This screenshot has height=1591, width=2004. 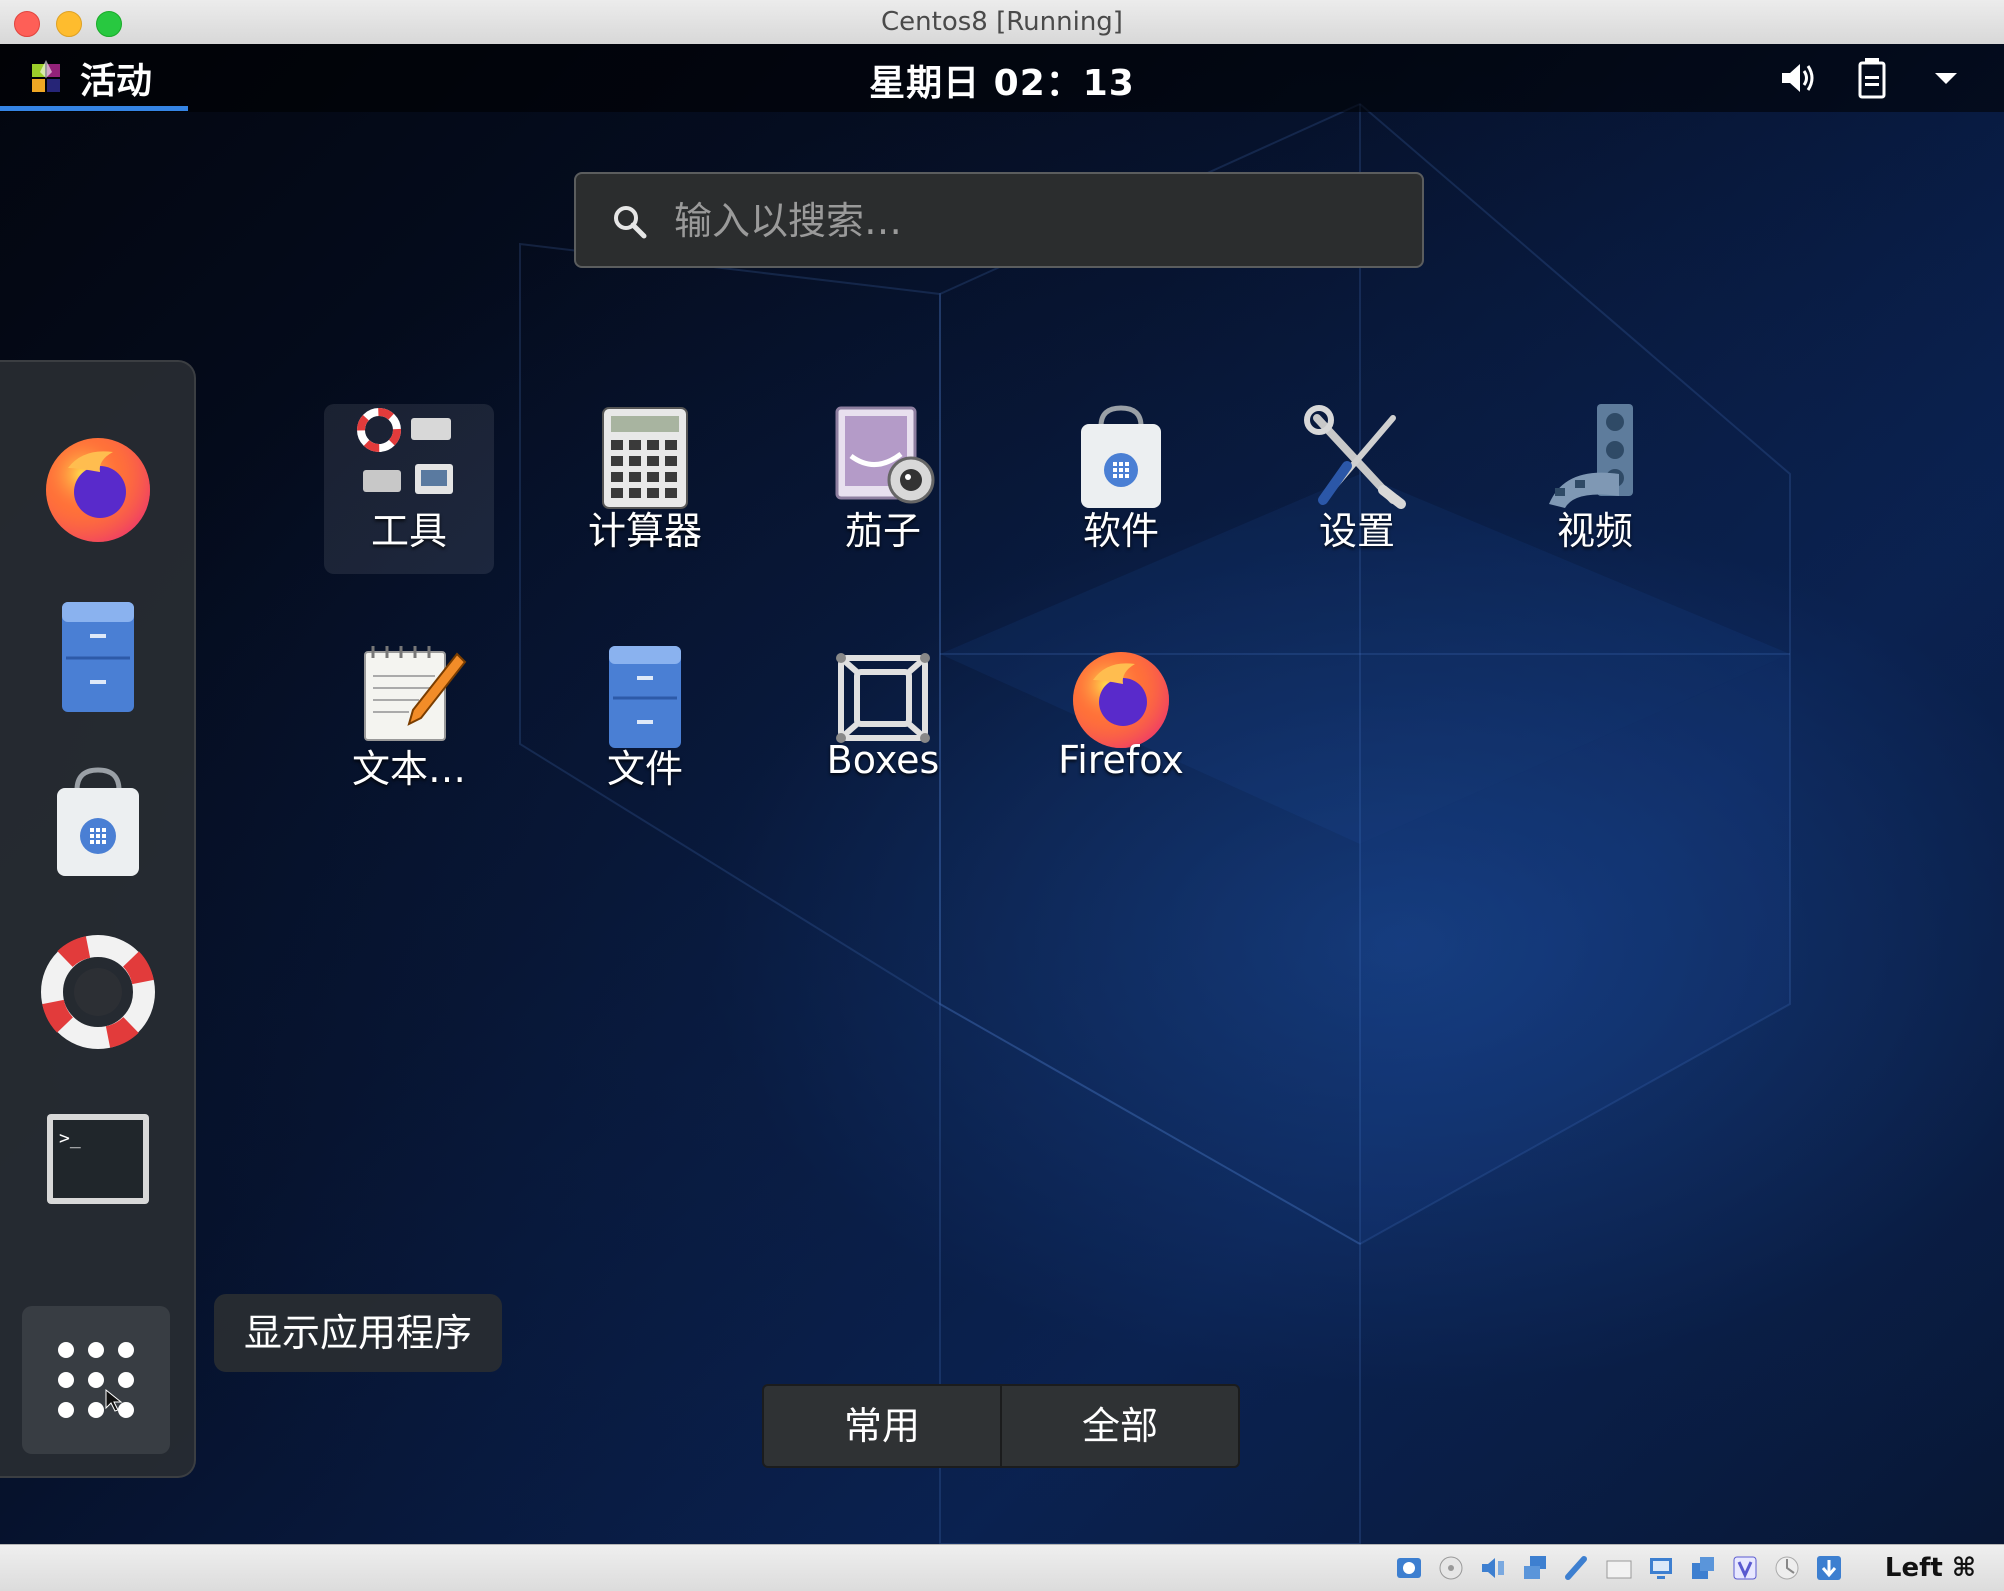 What do you see at coordinates (1661, 1568) in the screenshot?
I see `display-icon` at bounding box center [1661, 1568].